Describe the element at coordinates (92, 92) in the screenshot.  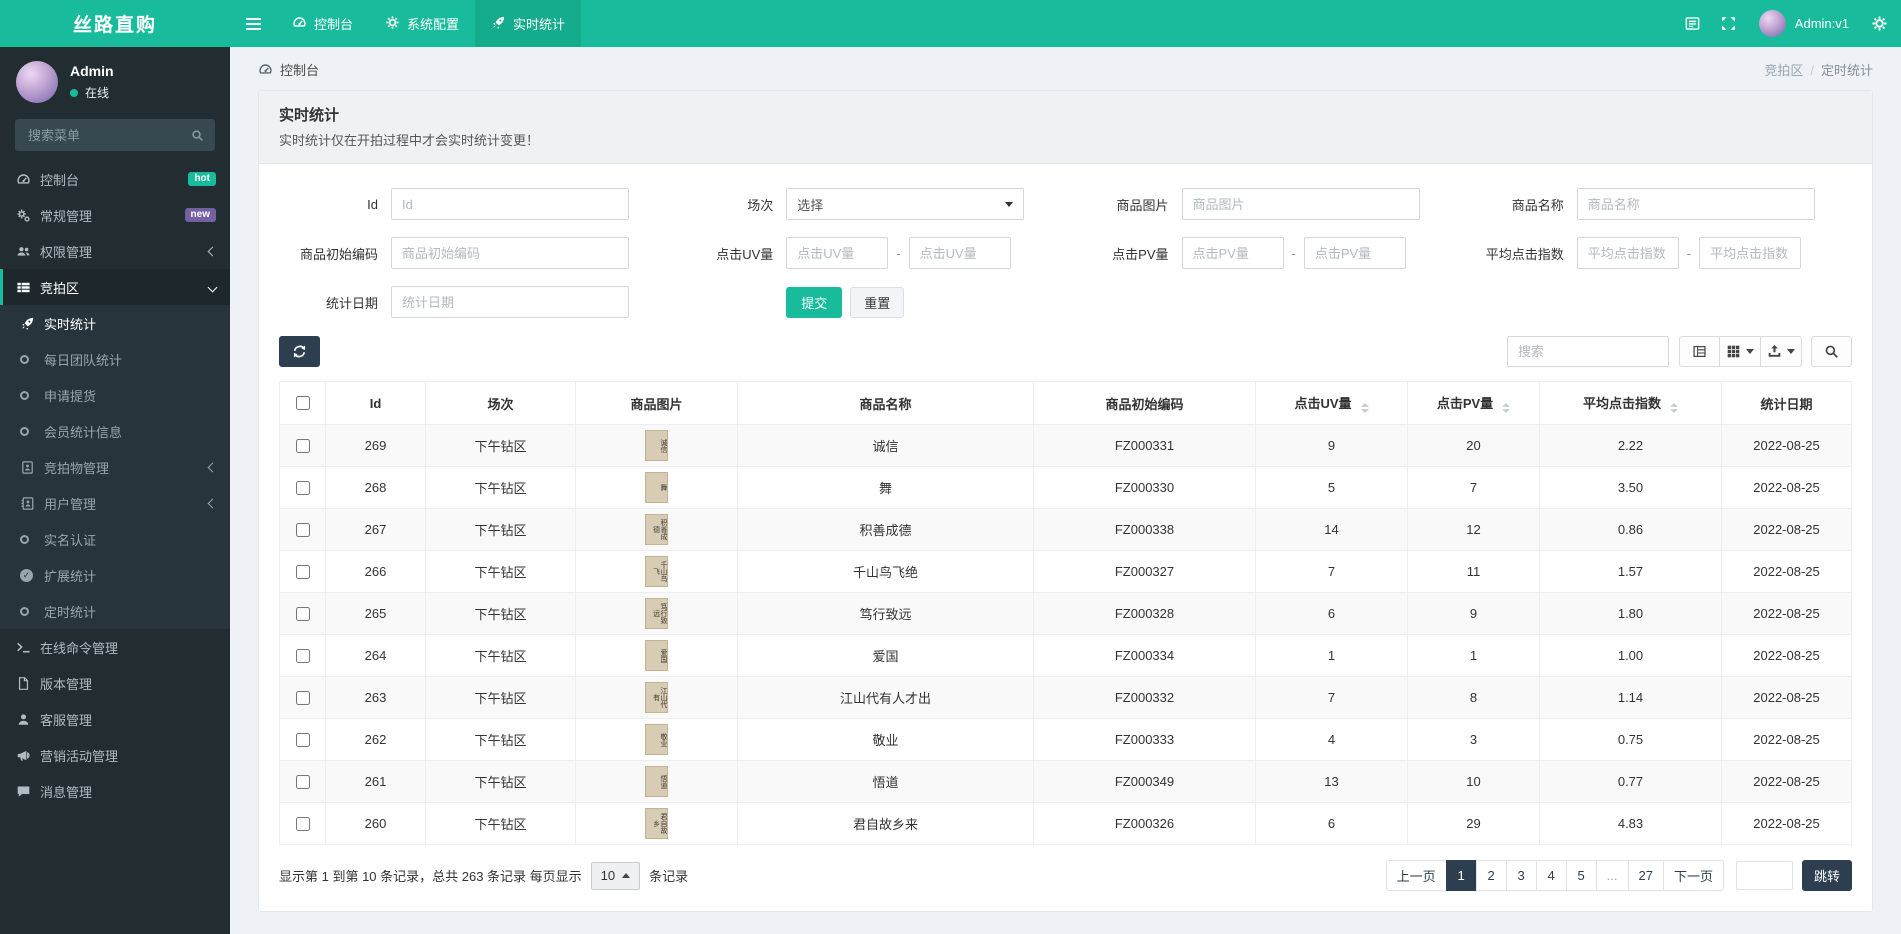
I see `user-status: 在线` at that location.